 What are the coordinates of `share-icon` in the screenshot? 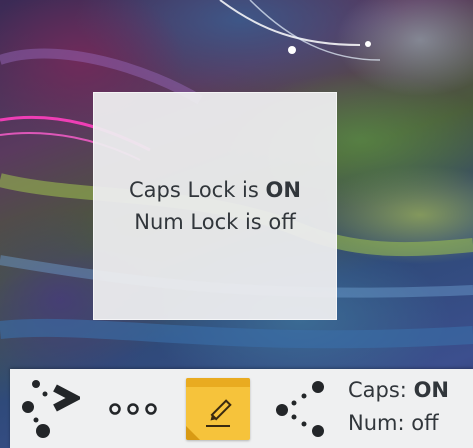 It's located at (301, 409).